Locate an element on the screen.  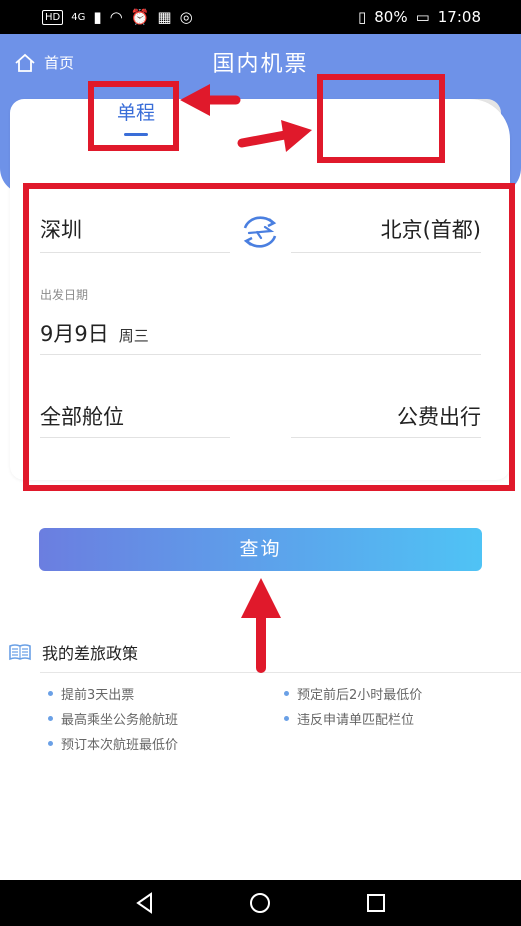
book-icon is located at coordinates (20, 652).